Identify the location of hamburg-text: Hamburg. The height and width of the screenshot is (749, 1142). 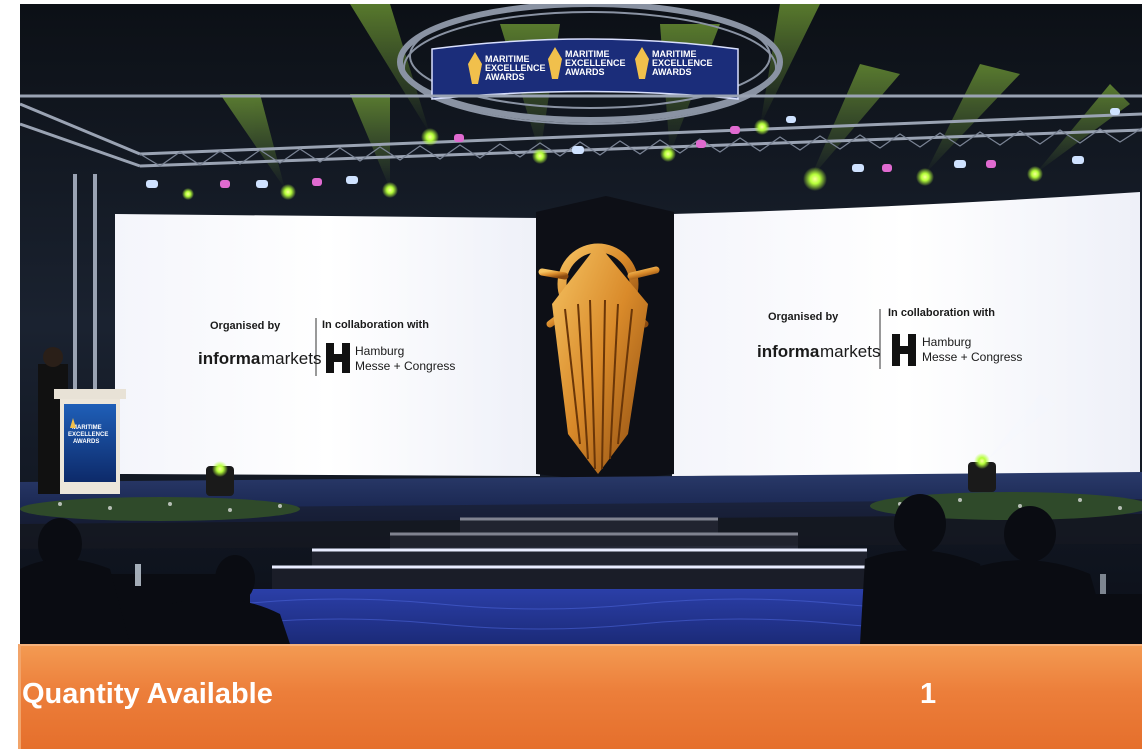
(379, 351).